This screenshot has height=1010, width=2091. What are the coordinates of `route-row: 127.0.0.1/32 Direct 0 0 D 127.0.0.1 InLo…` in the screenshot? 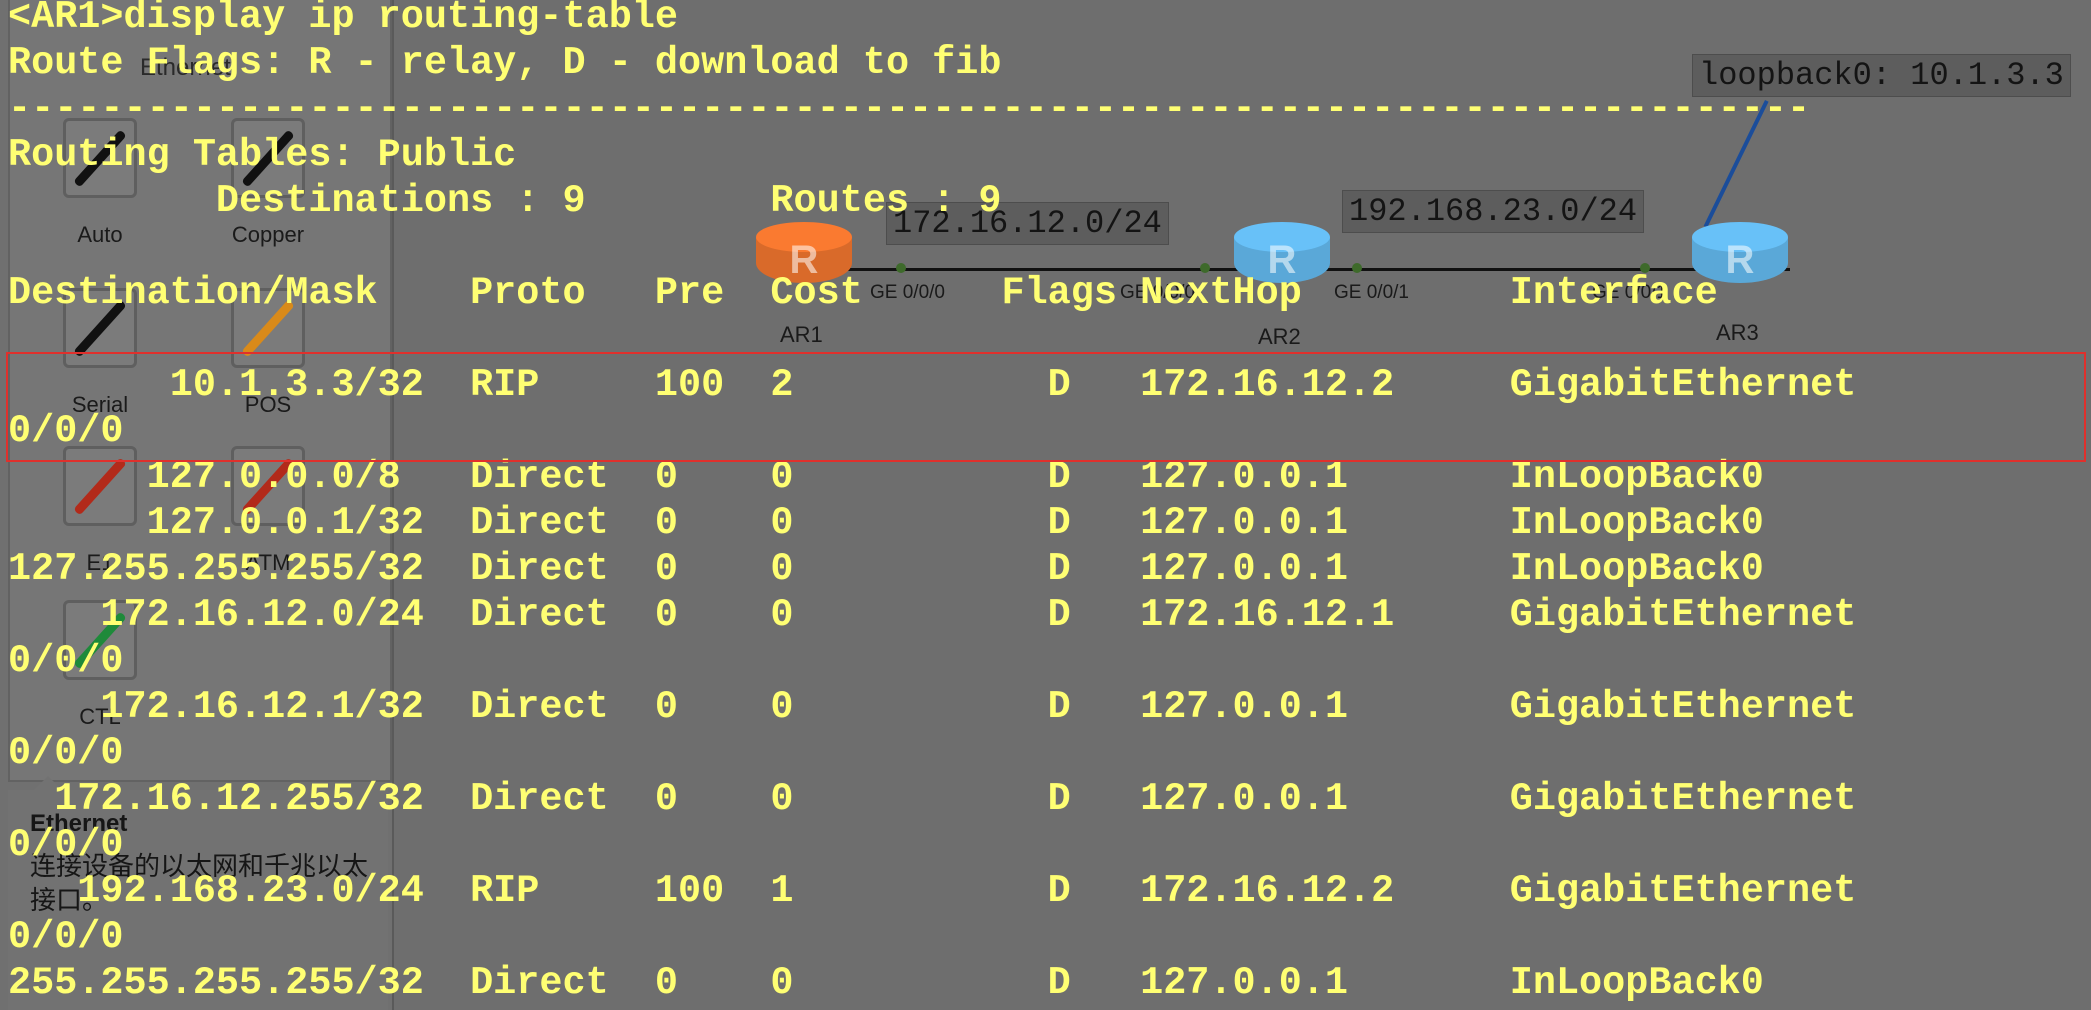 It's located at (886, 523).